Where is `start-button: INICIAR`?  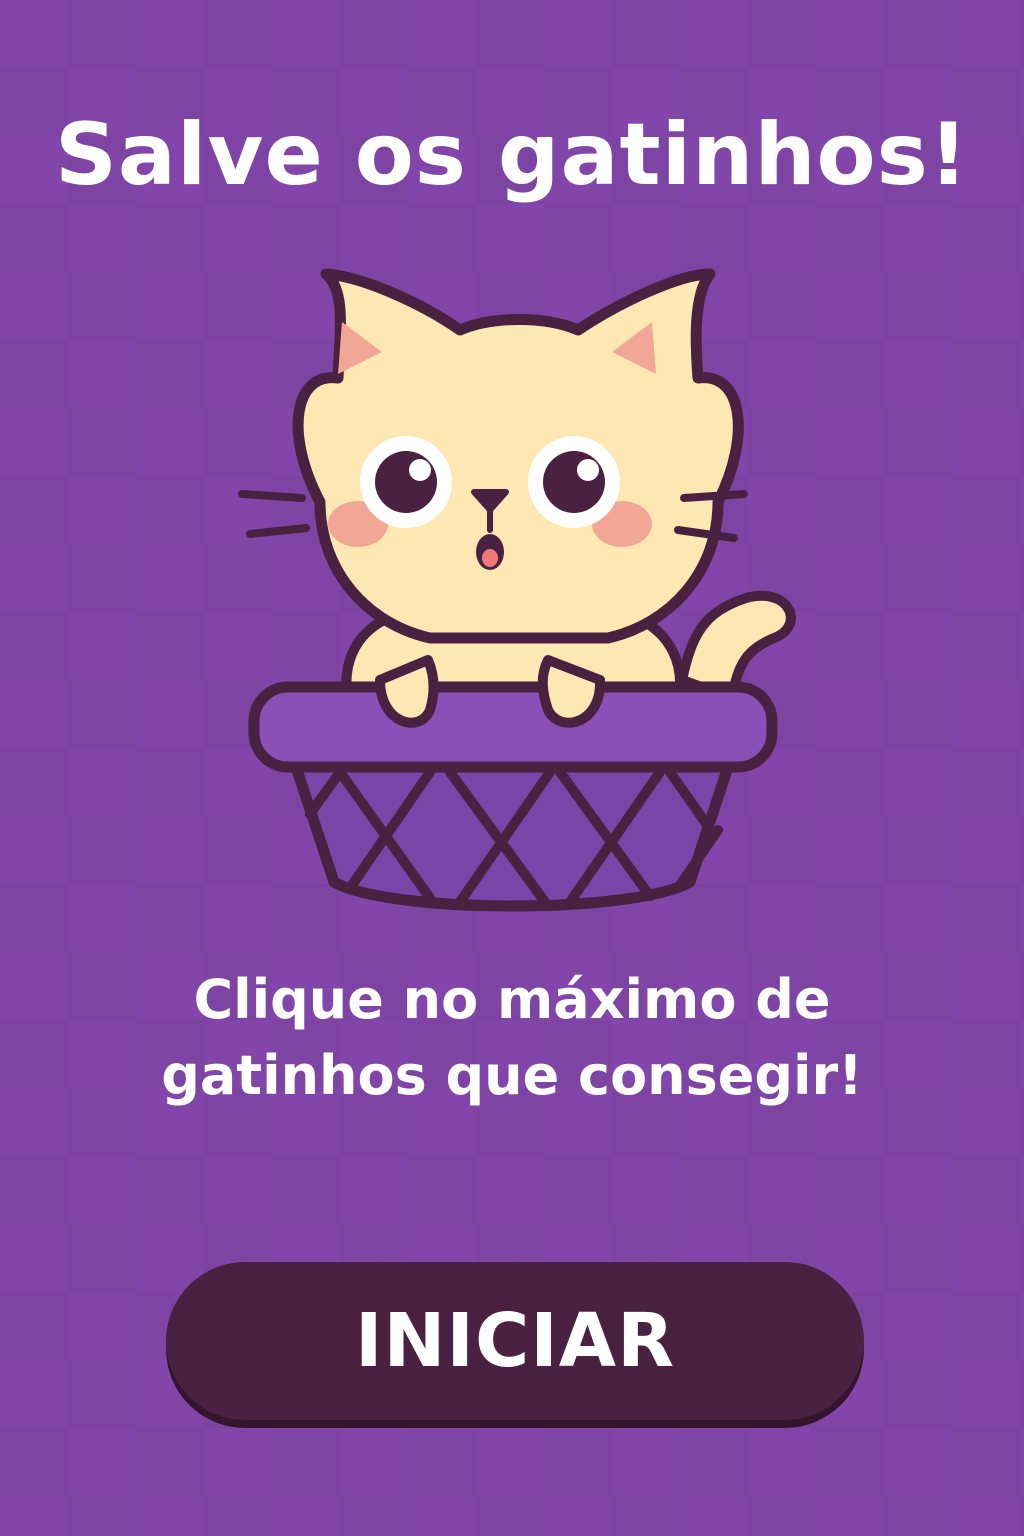 start-button: INICIAR is located at coordinates (515, 1341).